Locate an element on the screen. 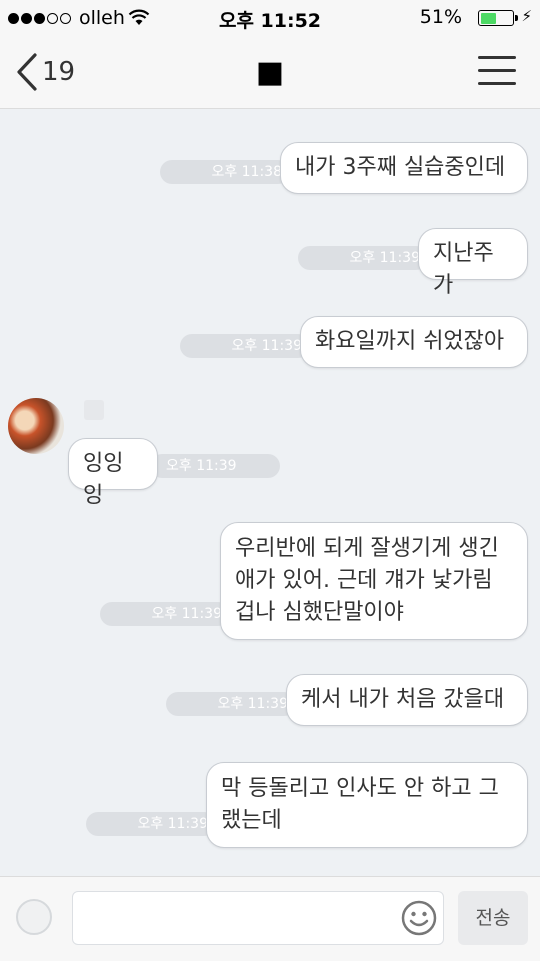 This screenshot has height=961, width=540. attach-button is located at coordinates (34, 917).